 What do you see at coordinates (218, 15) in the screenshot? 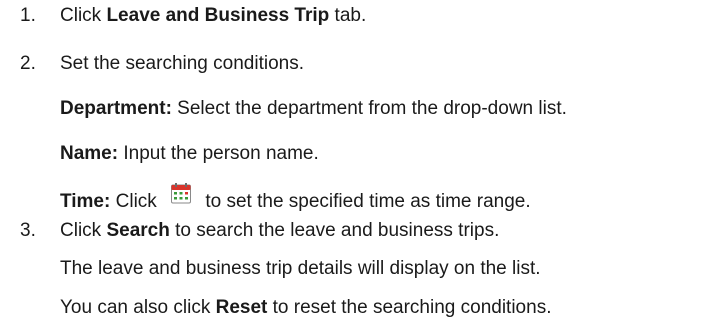
I see `step-bold-term: Leave and Business Trip` at bounding box center [218, 15].